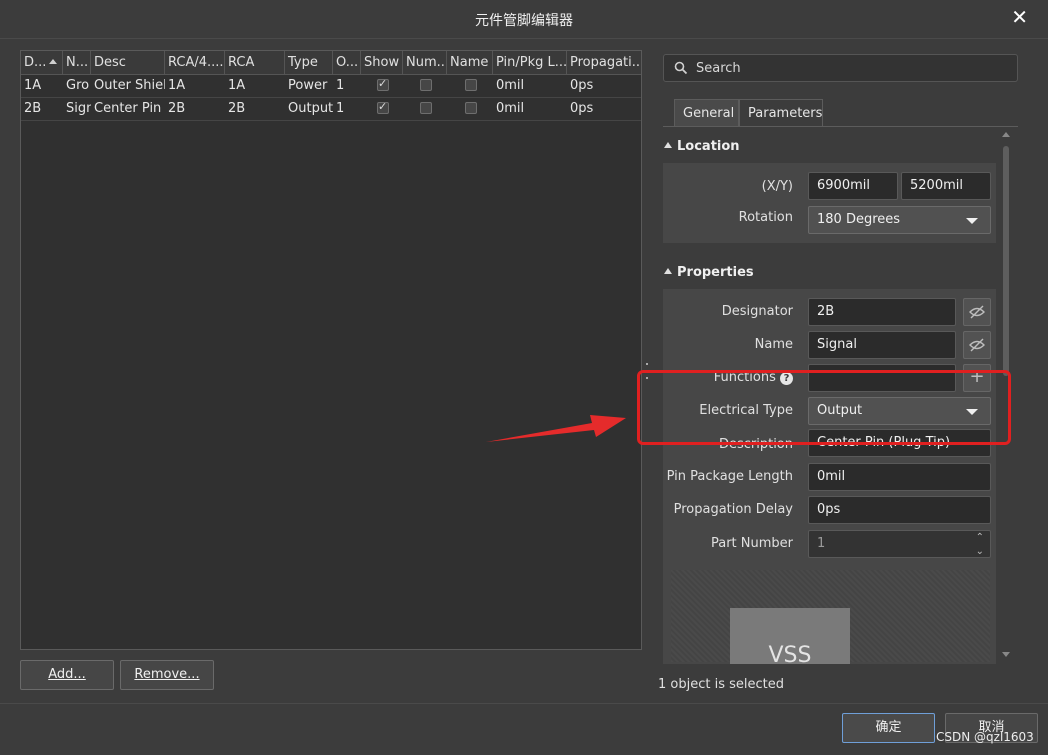 The width and height of the screenshot is (1048, 755). I want to click on col-rca: RCA, so click(255, 62).